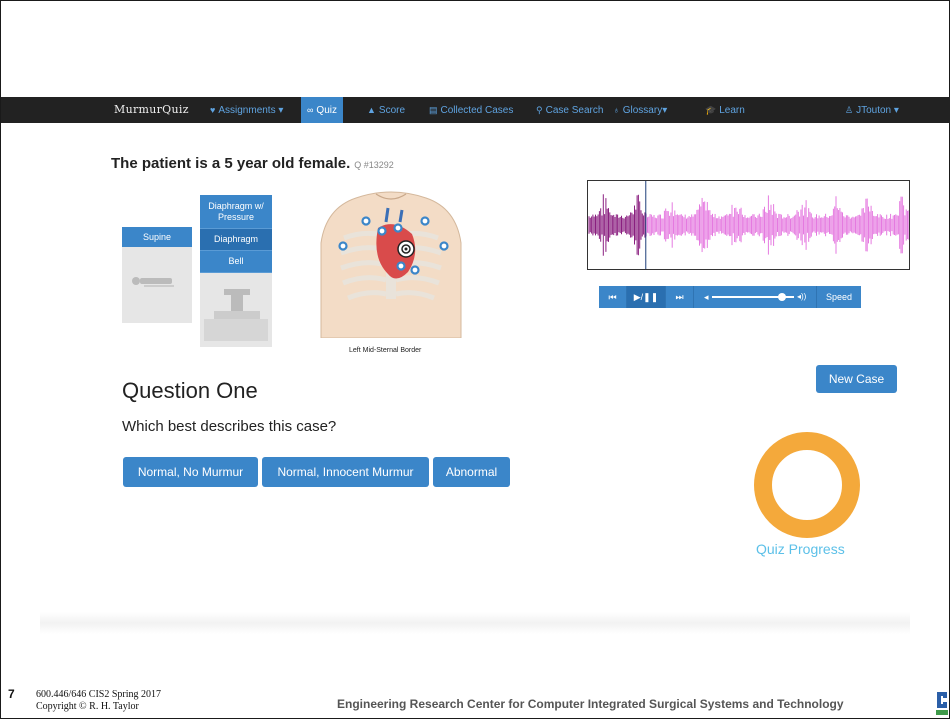 The height and width of the screenshot is (721, 952). I want to click on quiz-progress-label: Quiz Progress, so click(800, 549).